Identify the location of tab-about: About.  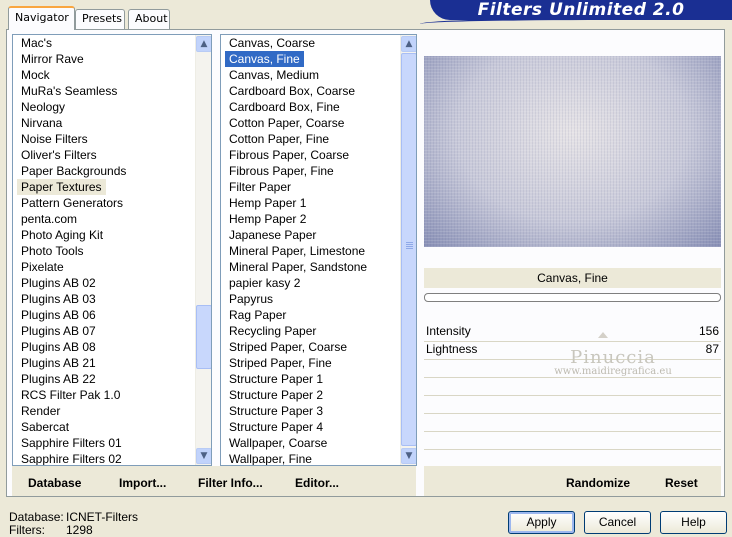
(149, 19).